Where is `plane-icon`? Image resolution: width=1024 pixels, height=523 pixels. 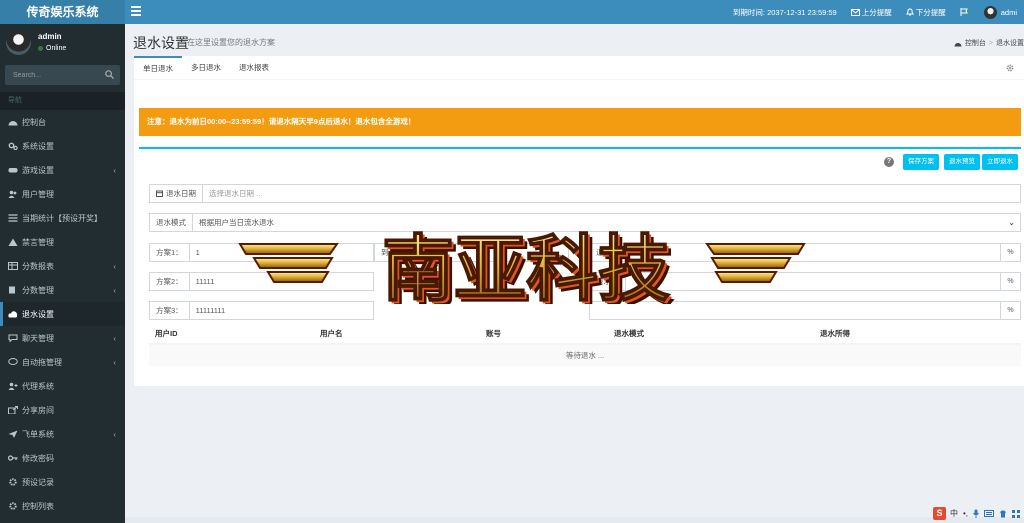
plane-icon is located at coordinates (13, 434).